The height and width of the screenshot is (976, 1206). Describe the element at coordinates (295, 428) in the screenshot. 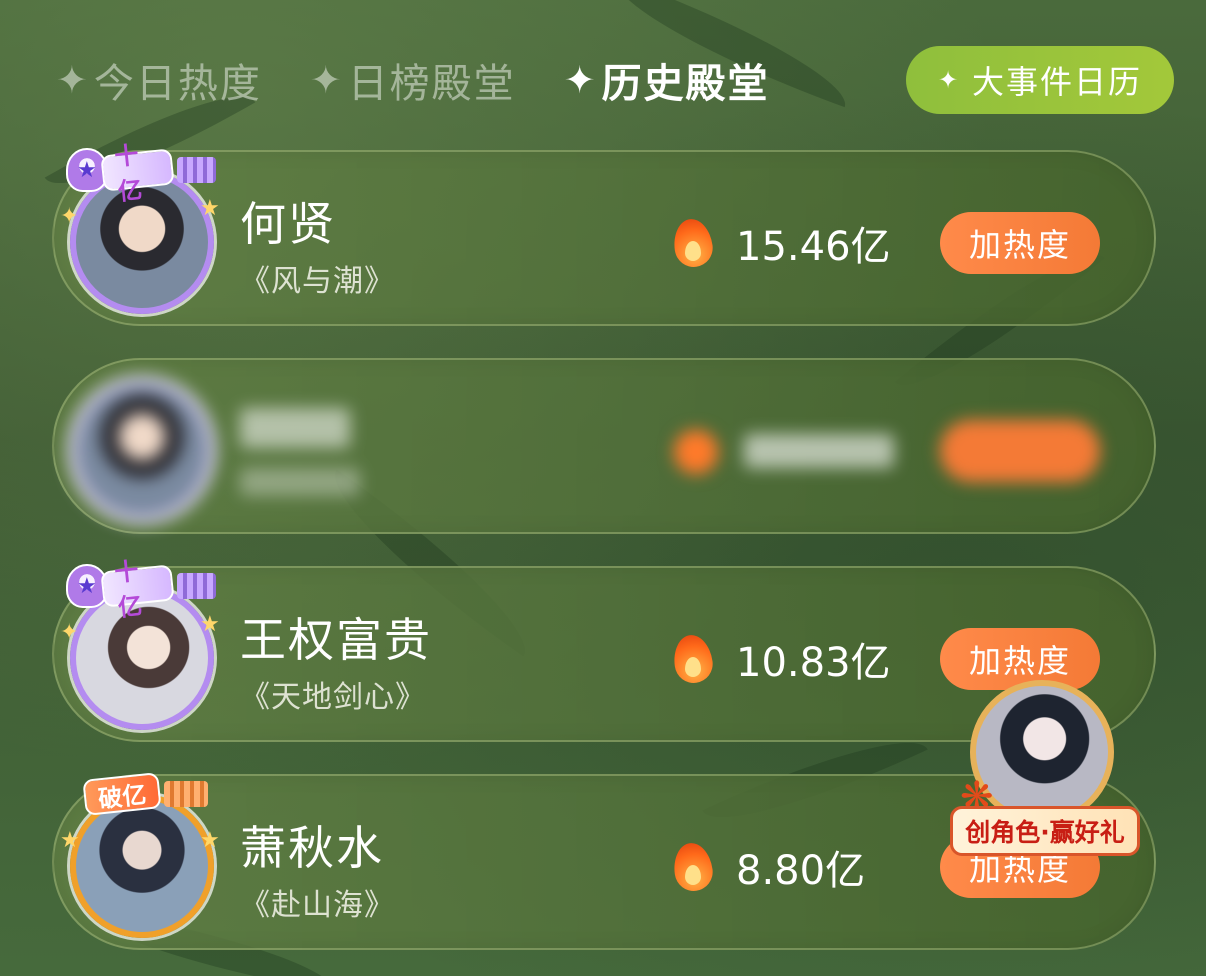

I see `blurred-name` at that location.